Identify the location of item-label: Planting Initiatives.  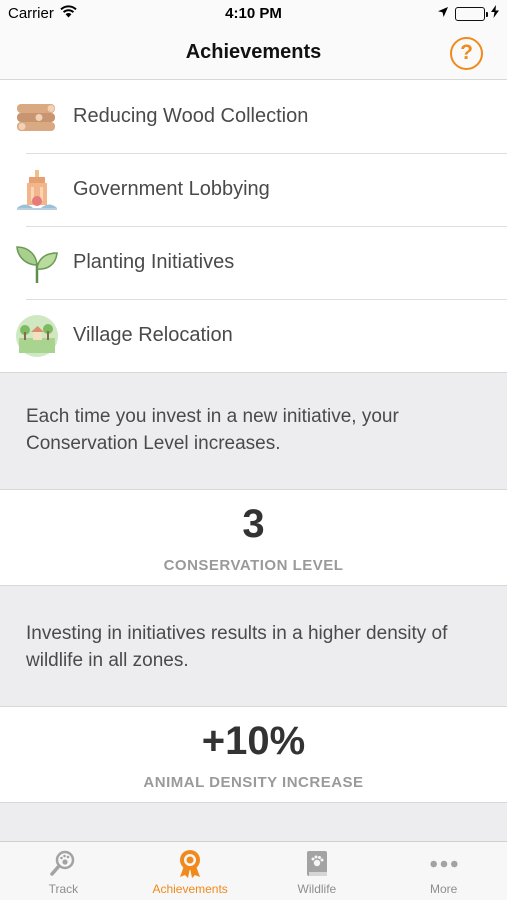
(154, 262).